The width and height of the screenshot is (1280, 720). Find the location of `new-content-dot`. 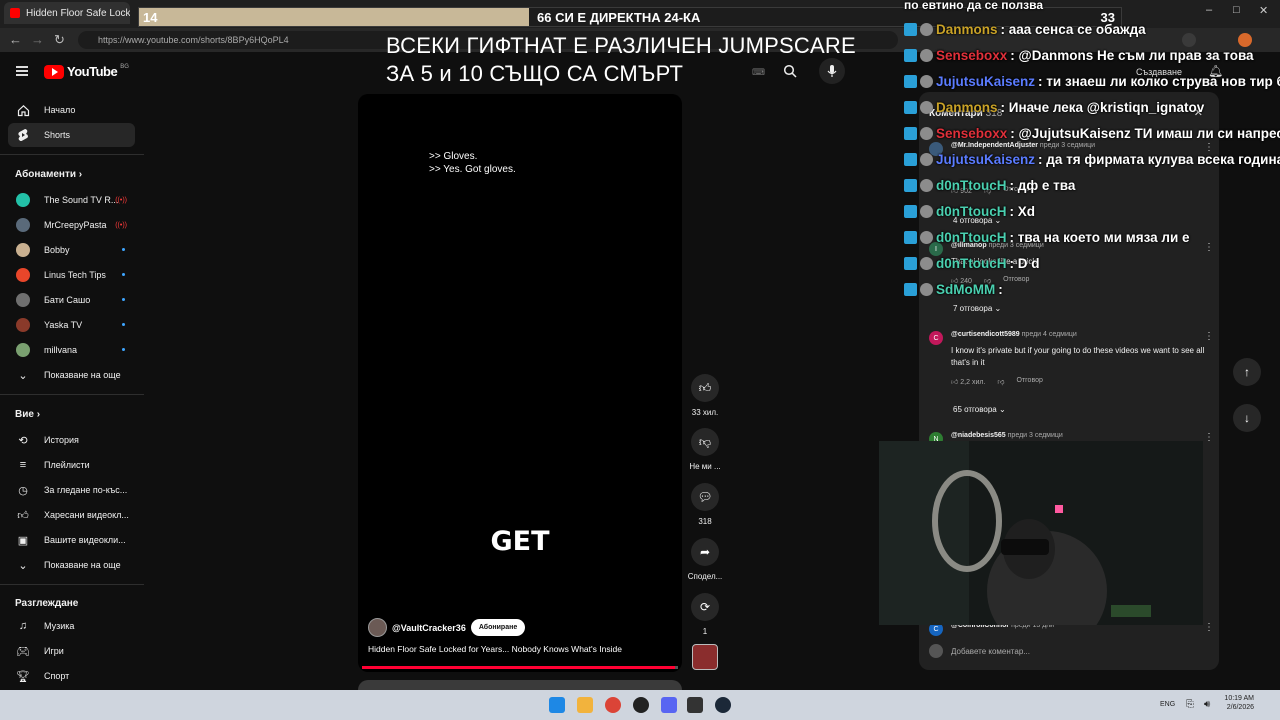

new-content-dot is located at coordinates (123, 324).